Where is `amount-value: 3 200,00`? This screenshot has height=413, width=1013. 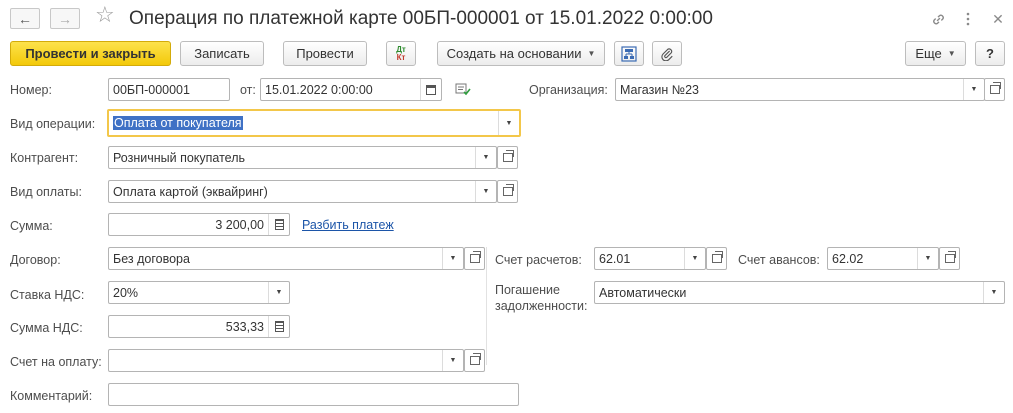
amount-value: 3 200,00 is located at coordinates (239, 224).